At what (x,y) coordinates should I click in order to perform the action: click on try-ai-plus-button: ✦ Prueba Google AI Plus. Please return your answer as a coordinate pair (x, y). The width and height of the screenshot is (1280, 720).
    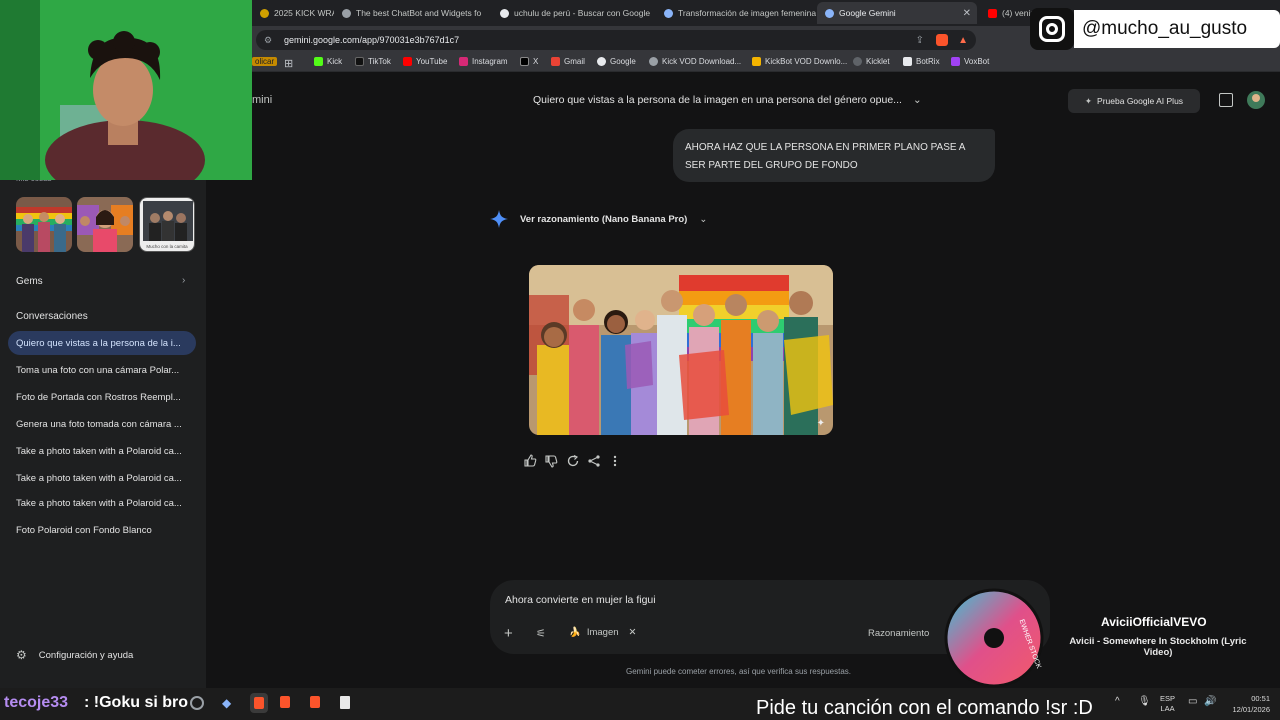
    Looking at the image, I should click on (1134, 101).